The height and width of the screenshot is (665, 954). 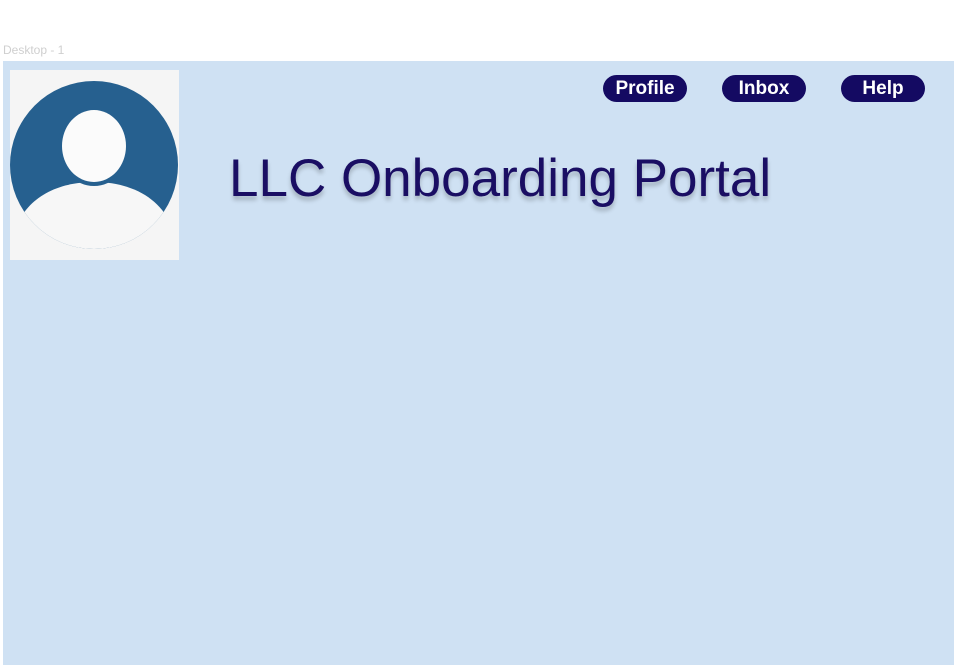 I want to click on inbox-button: Inbox, so click(x=764, y=88).